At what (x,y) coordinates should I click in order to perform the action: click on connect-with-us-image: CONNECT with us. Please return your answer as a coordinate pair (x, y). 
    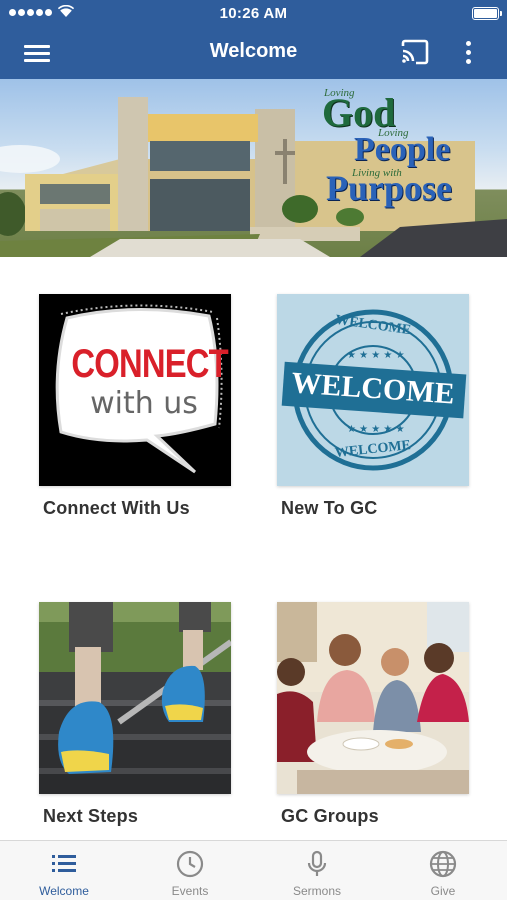
    Looking at the image, I should click on (135, 390).